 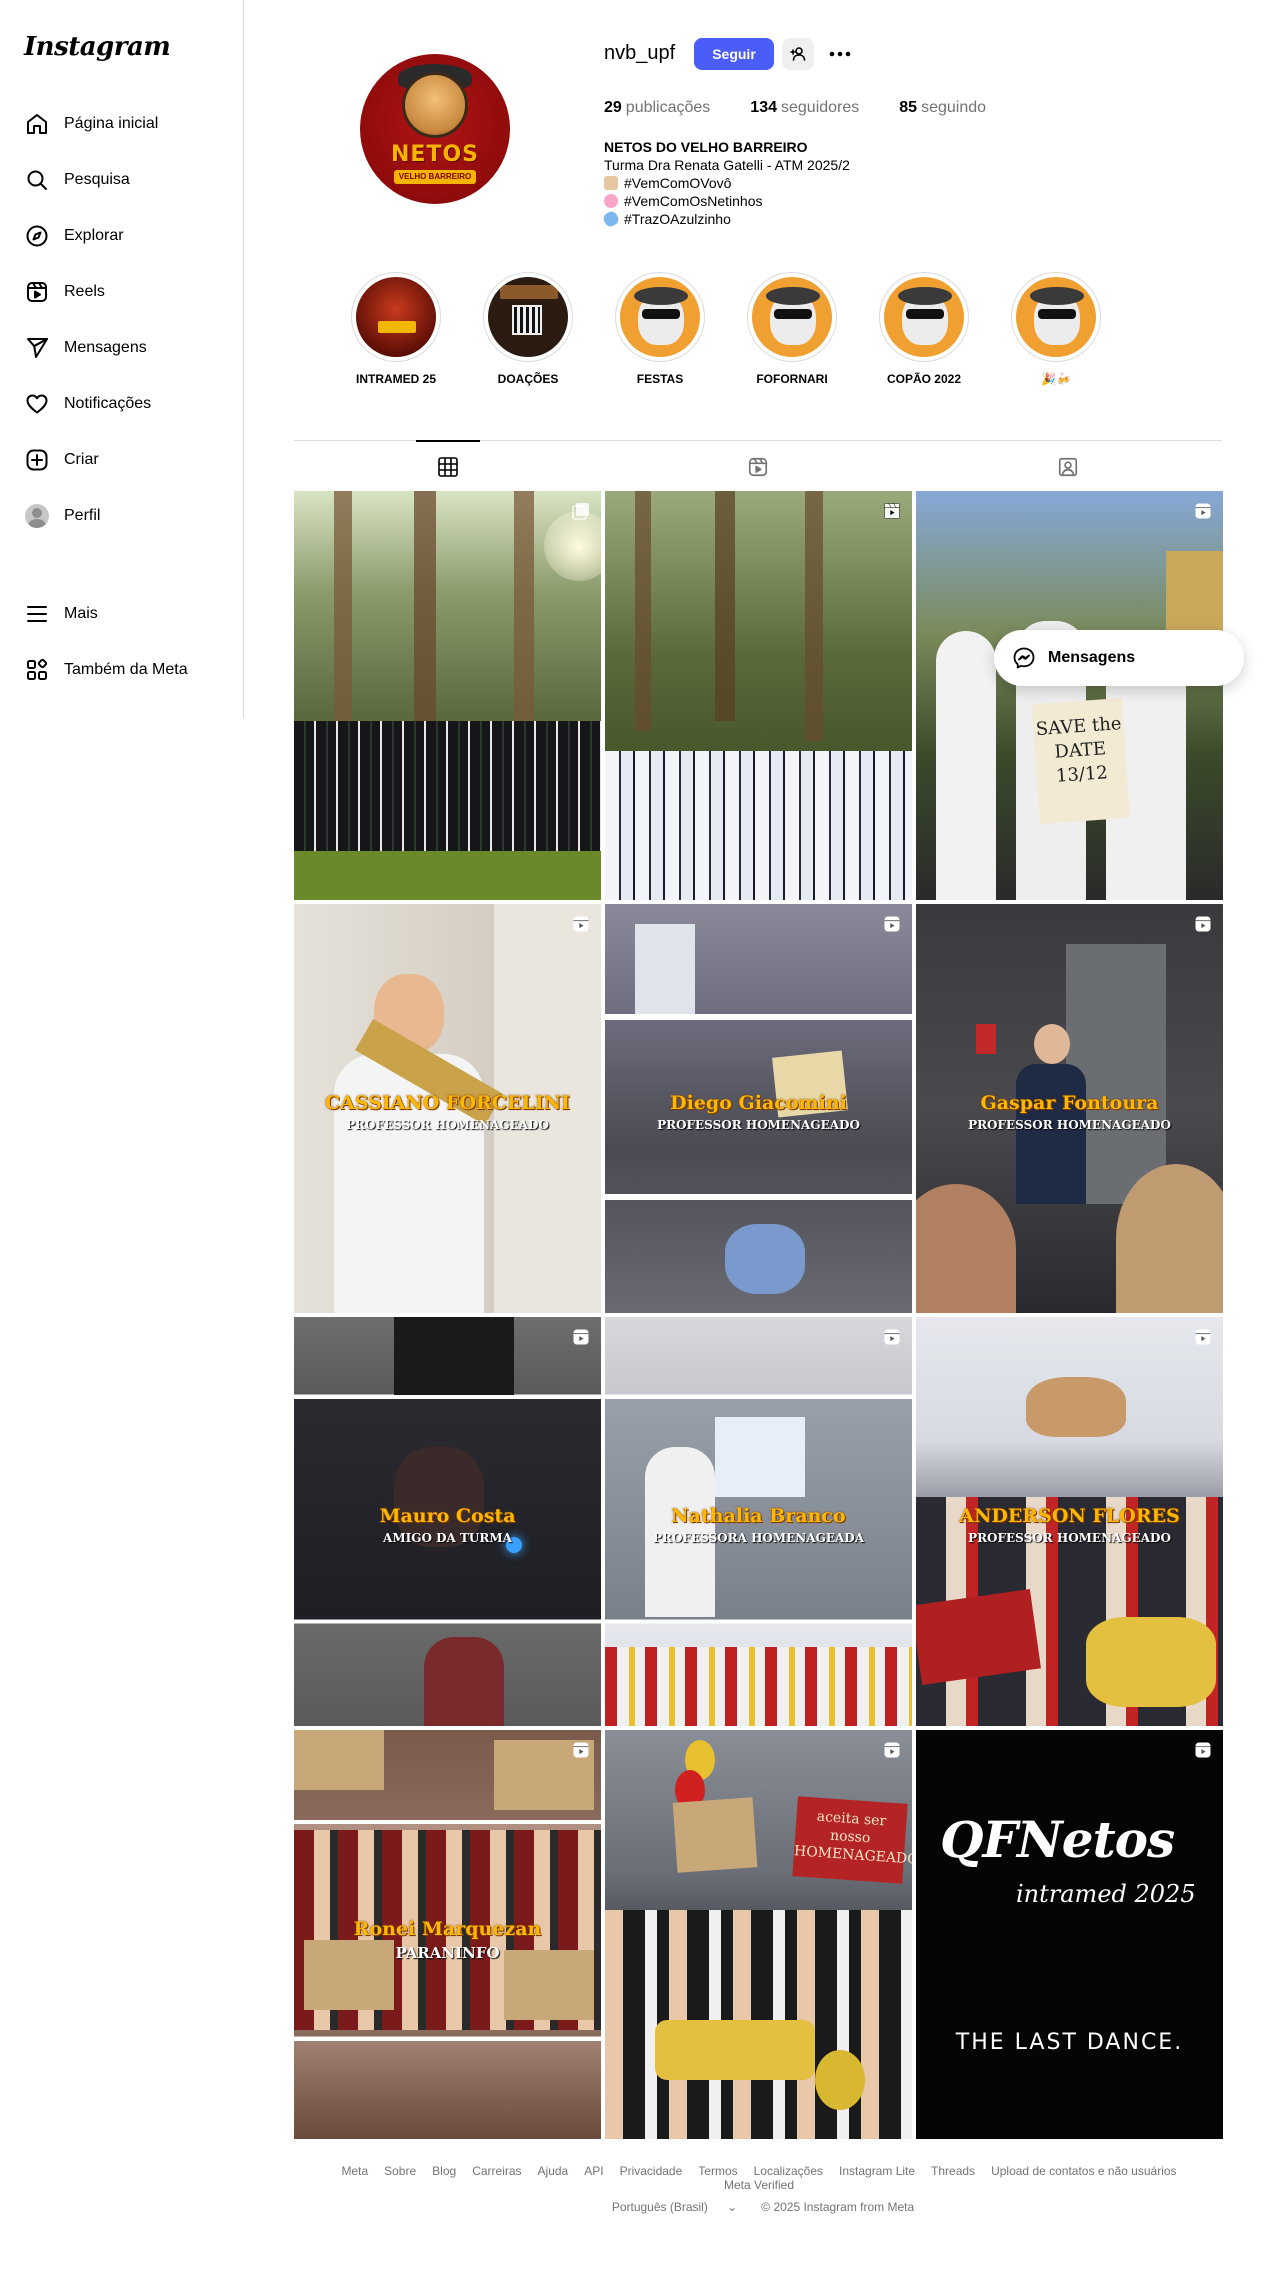 What do you see at coordinates (528, 379) in the screenshot?
I see `highlight-label: DOAÇÕES` at bounding box center [528, 379].